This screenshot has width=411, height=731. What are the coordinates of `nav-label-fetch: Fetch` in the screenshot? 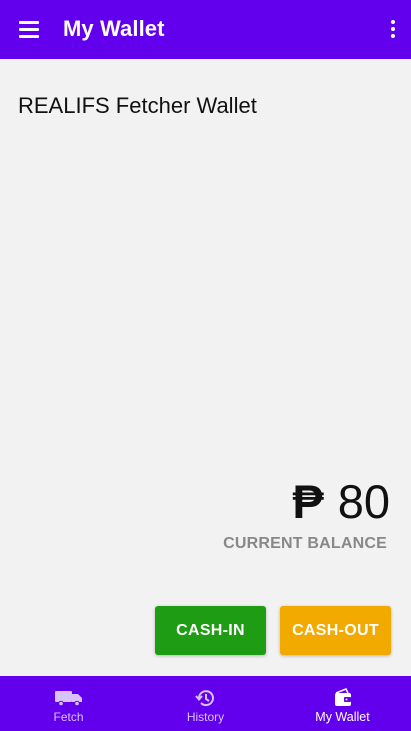 It's located at (68, 717).